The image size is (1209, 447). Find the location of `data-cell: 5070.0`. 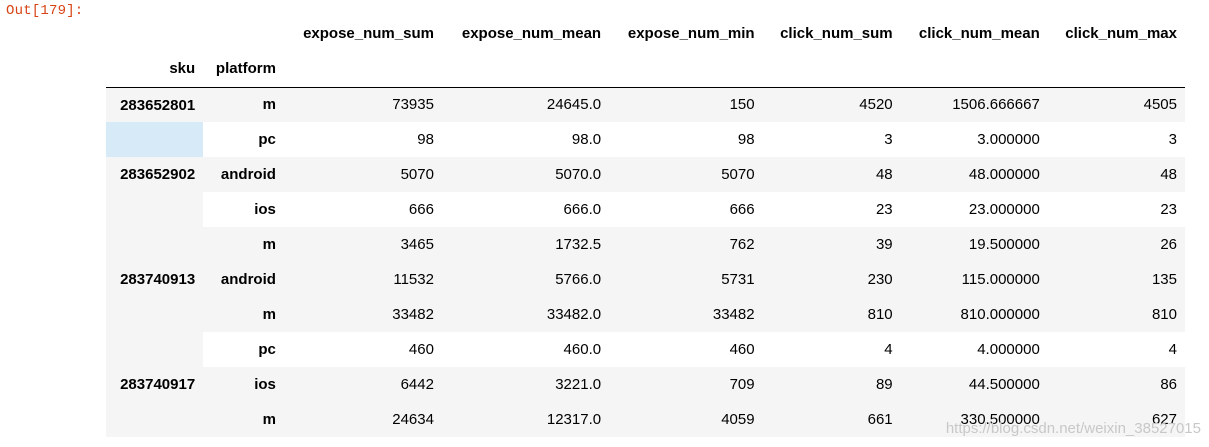

data-cell: 5070.0 is located at coordinates (525, 174).